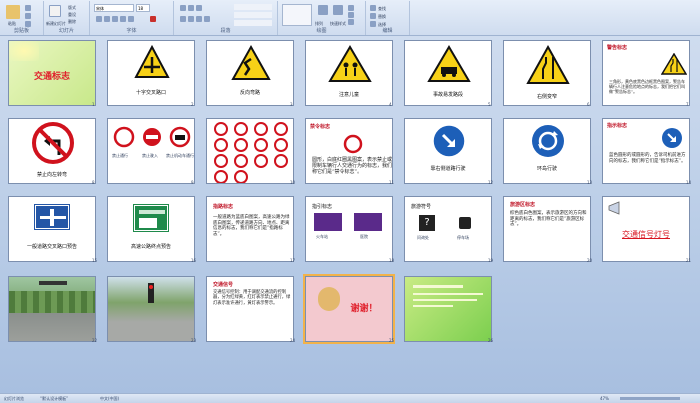 Image resolution: width=700 pixels, height=403 pixels. I want to click on slide-18: 指引标志 火车站 医院, so click(349, 229).